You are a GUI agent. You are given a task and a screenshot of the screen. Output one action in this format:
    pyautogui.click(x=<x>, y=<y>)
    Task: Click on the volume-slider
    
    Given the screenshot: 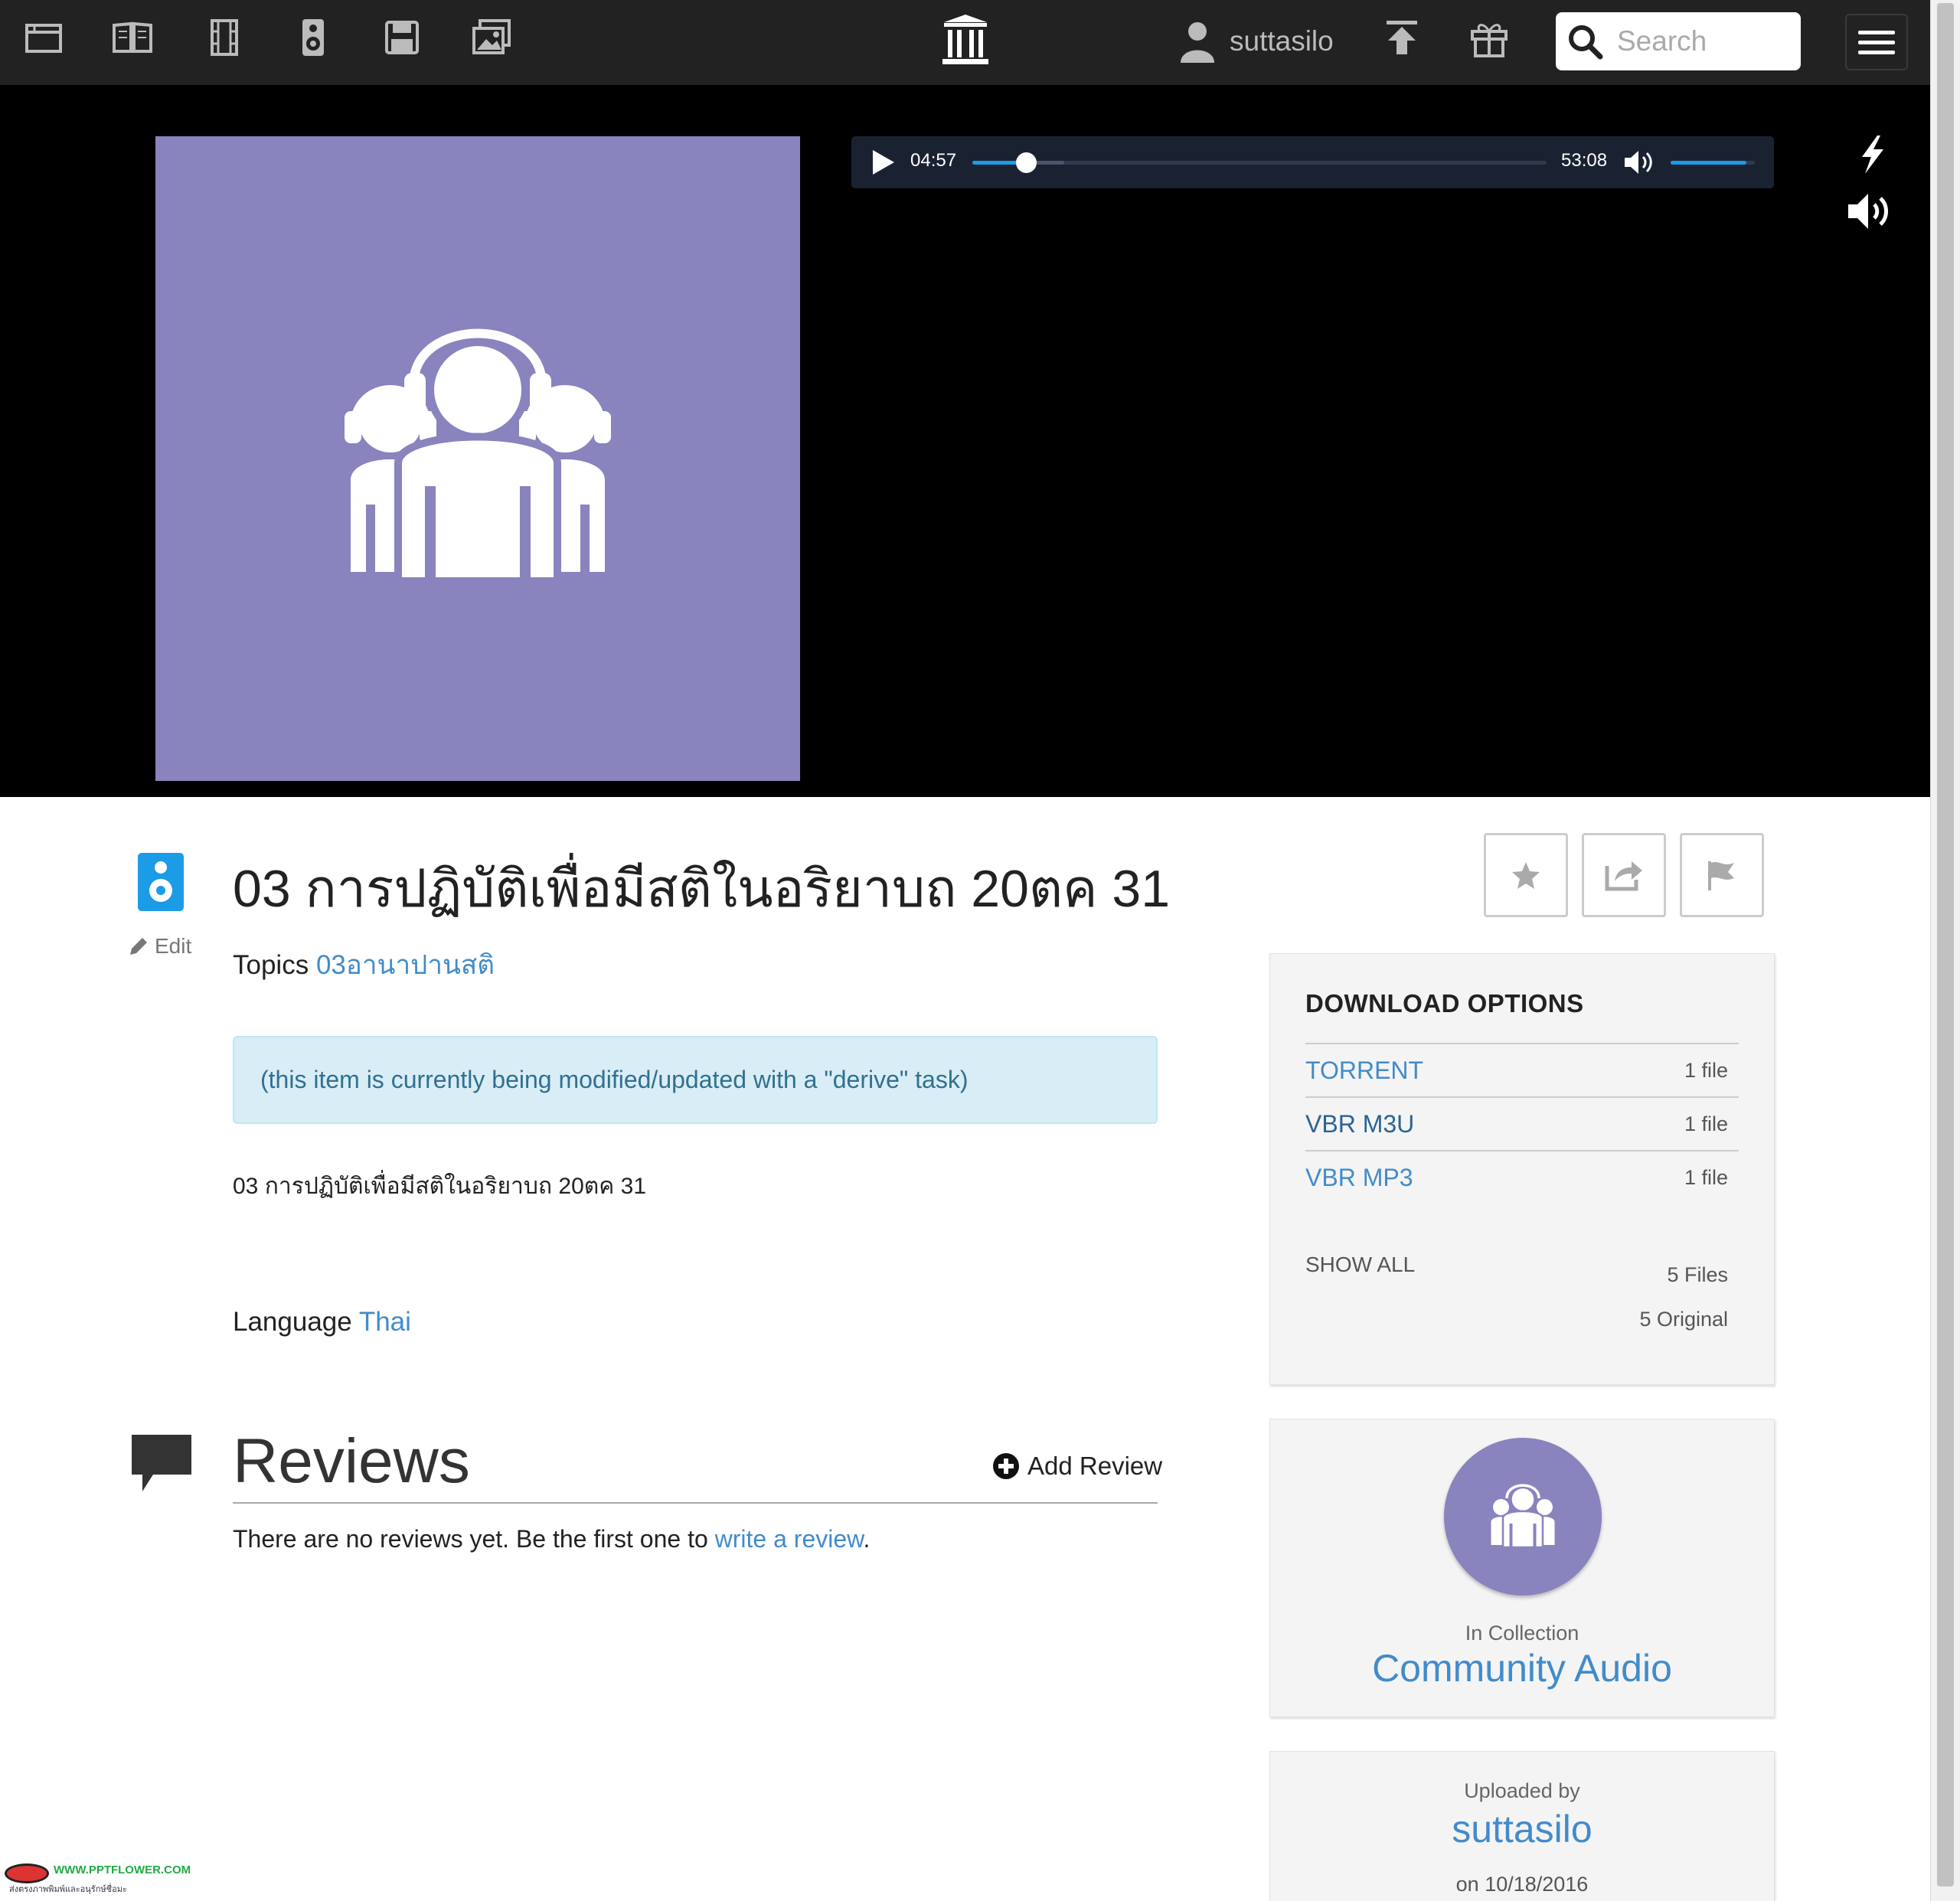 What is the action you would take?
    pyautogui.click(x=1713, y=163)
    